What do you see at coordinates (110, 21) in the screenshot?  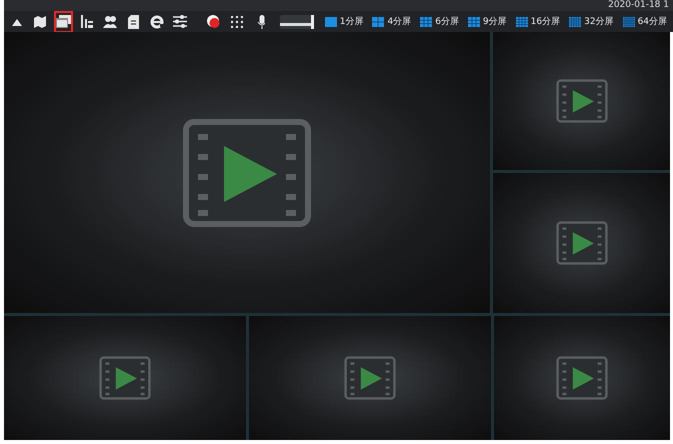 I see `users-icon` at bounding box center [110, 21].